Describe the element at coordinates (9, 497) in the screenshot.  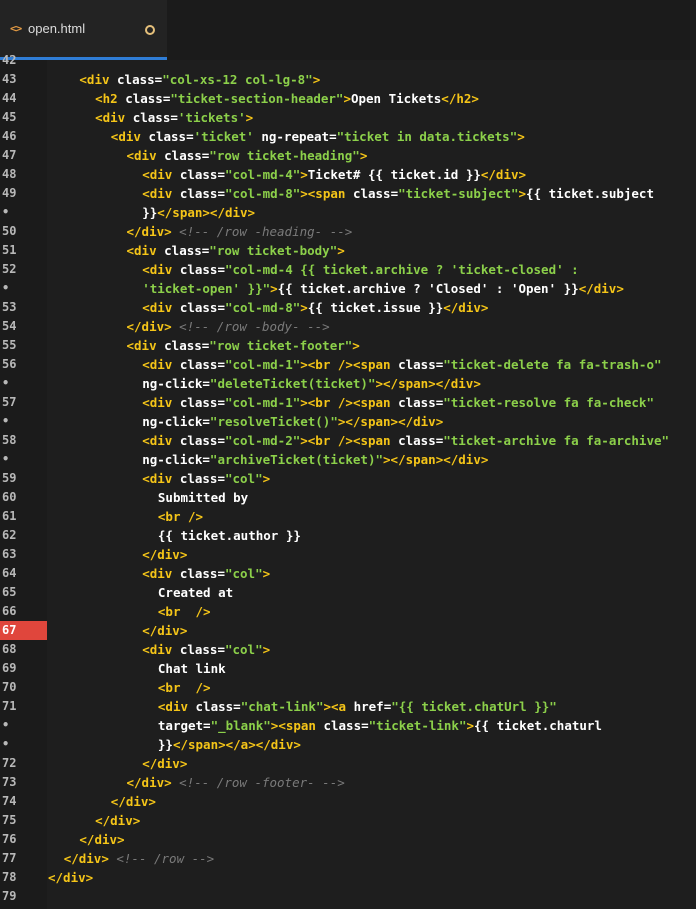
I see `line-number: 60` at that location.